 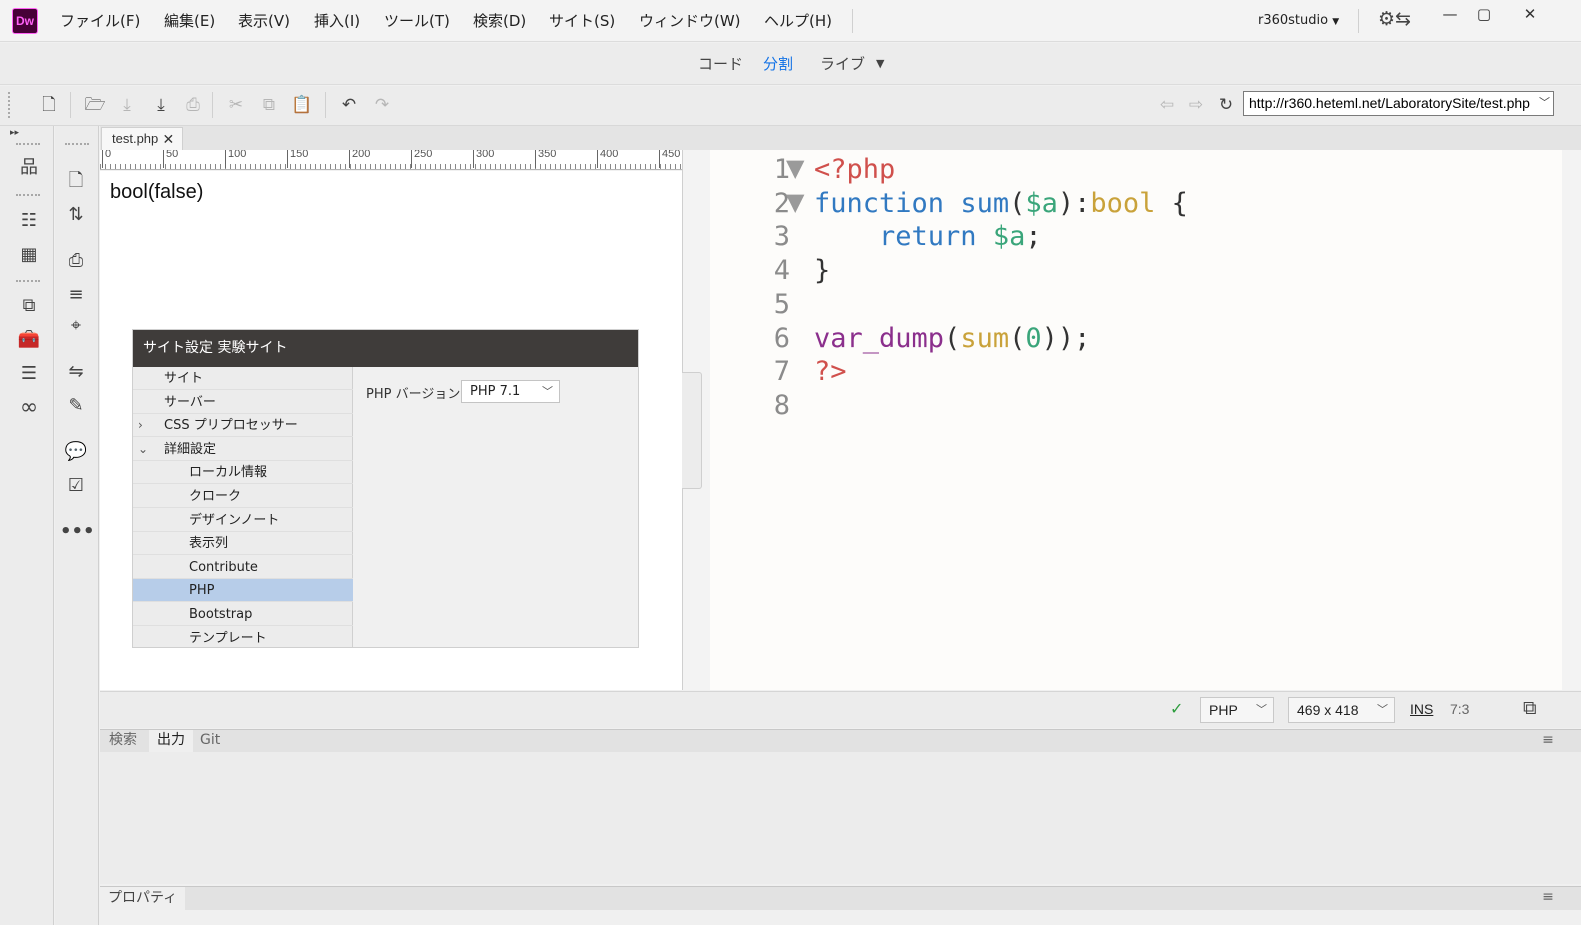 I want to click on close-icon: ✕, so click(x=169, y=139).